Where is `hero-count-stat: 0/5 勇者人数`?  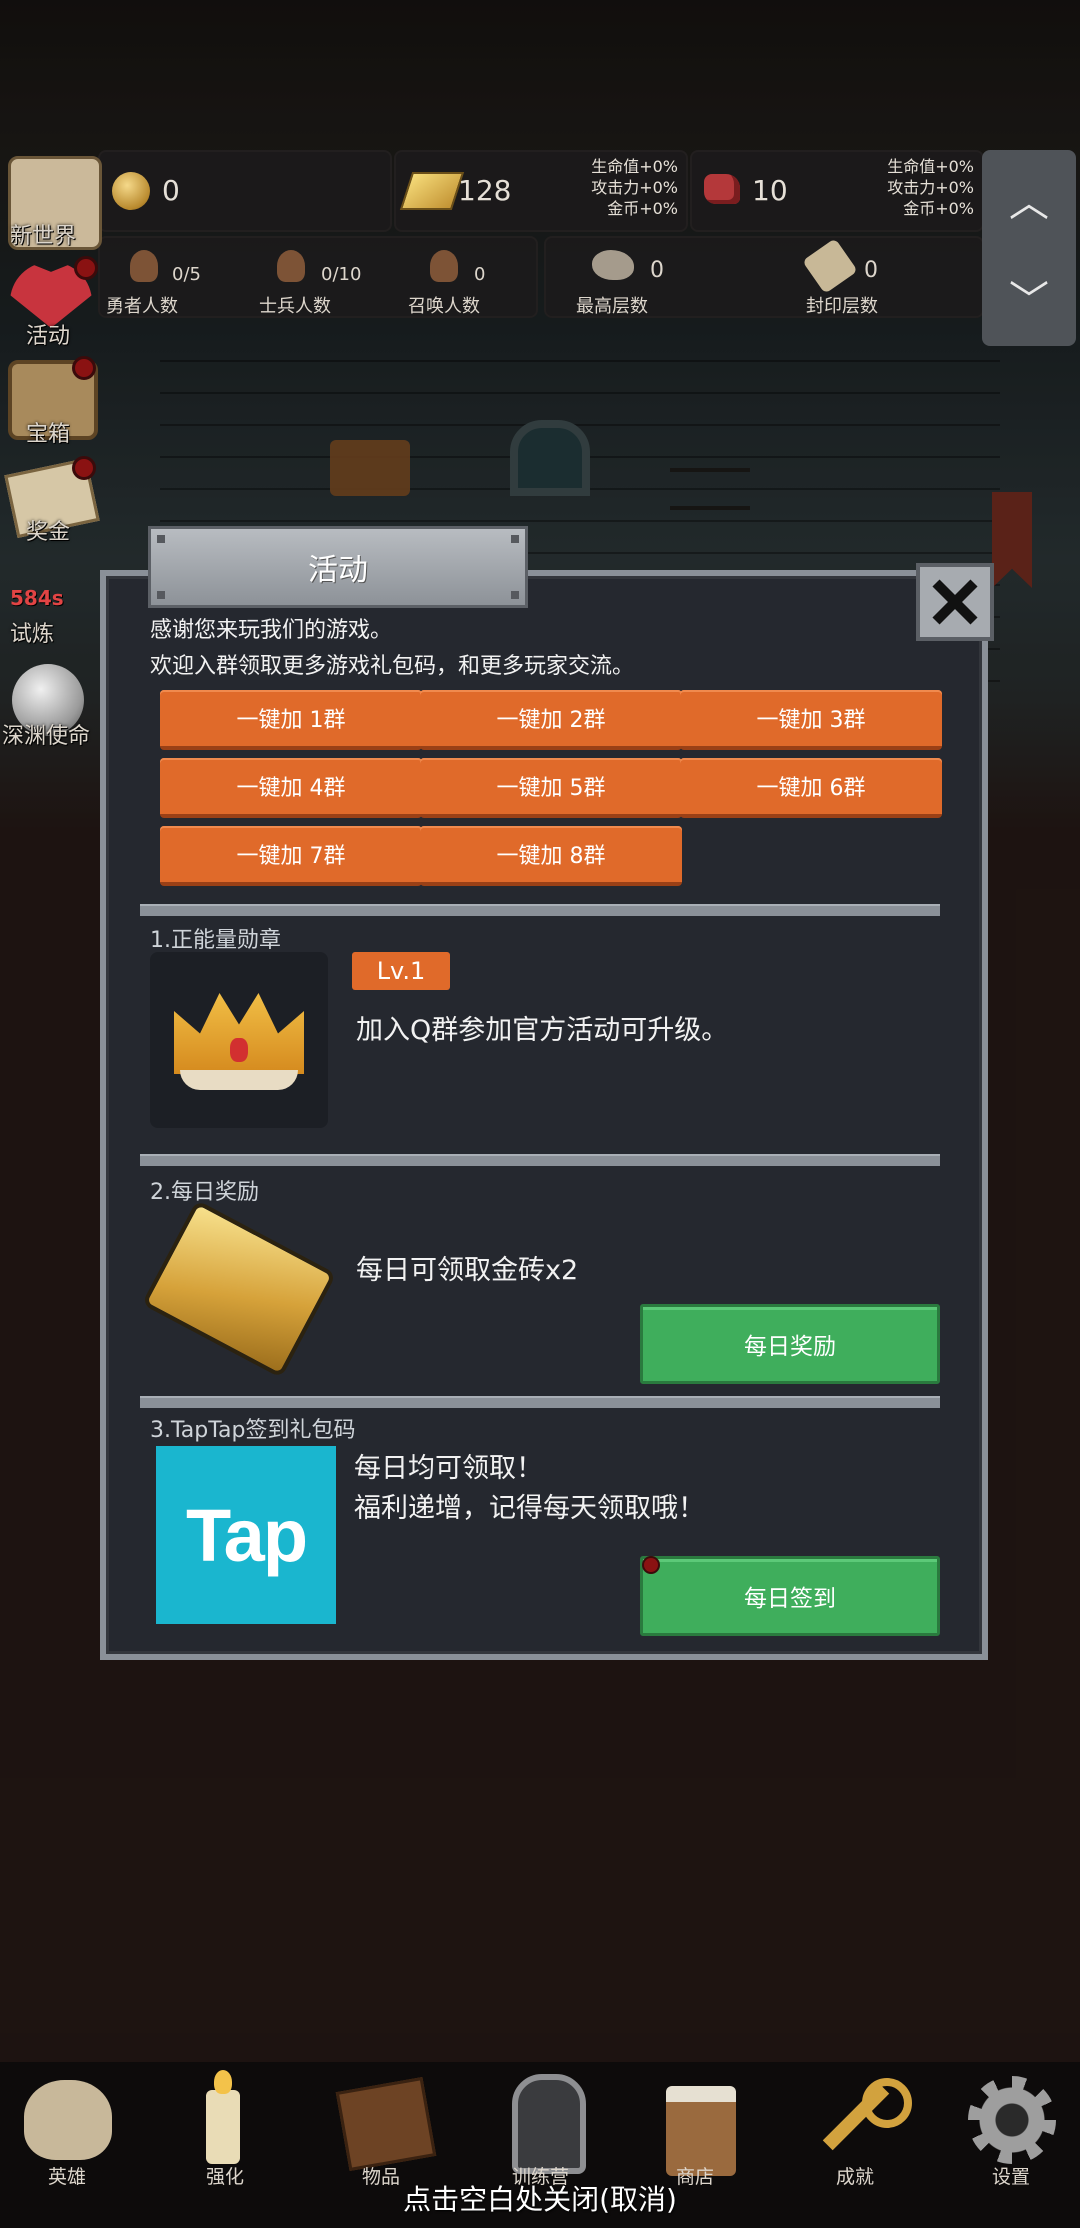
hero-count-stat: 0/5 勇者人数 is located at coordinates (172, 277).